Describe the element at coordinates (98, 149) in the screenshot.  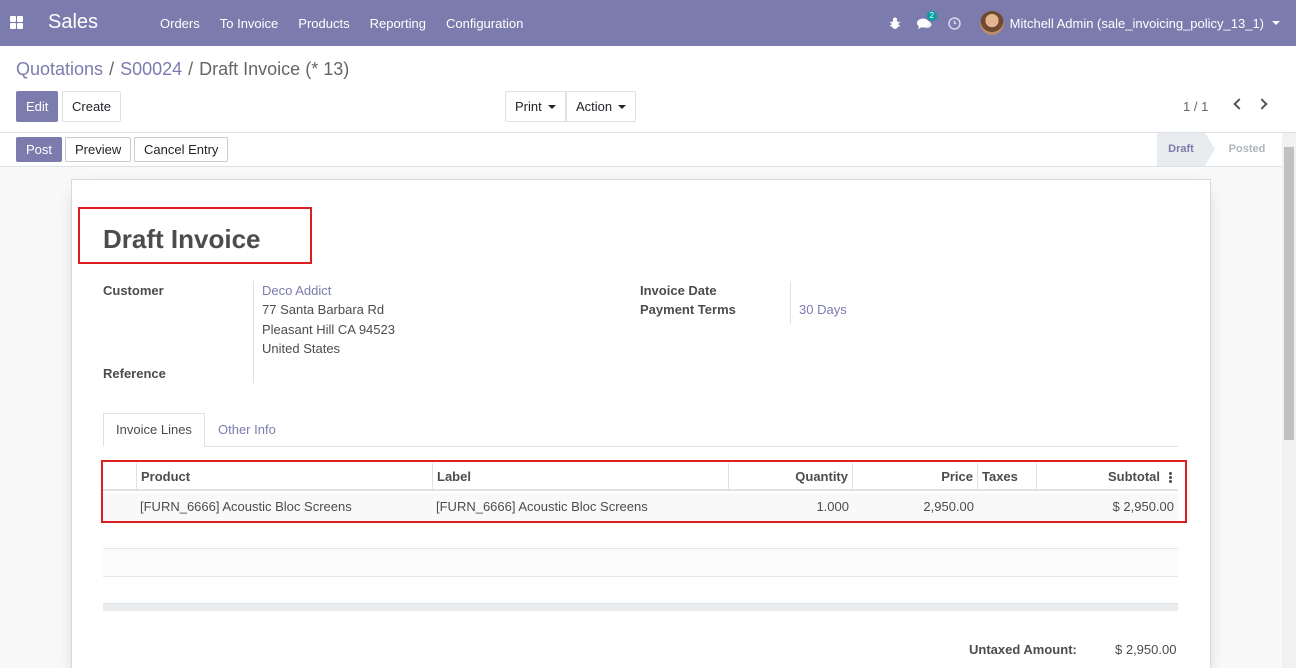
I see `preview-button: Preview` at that location.